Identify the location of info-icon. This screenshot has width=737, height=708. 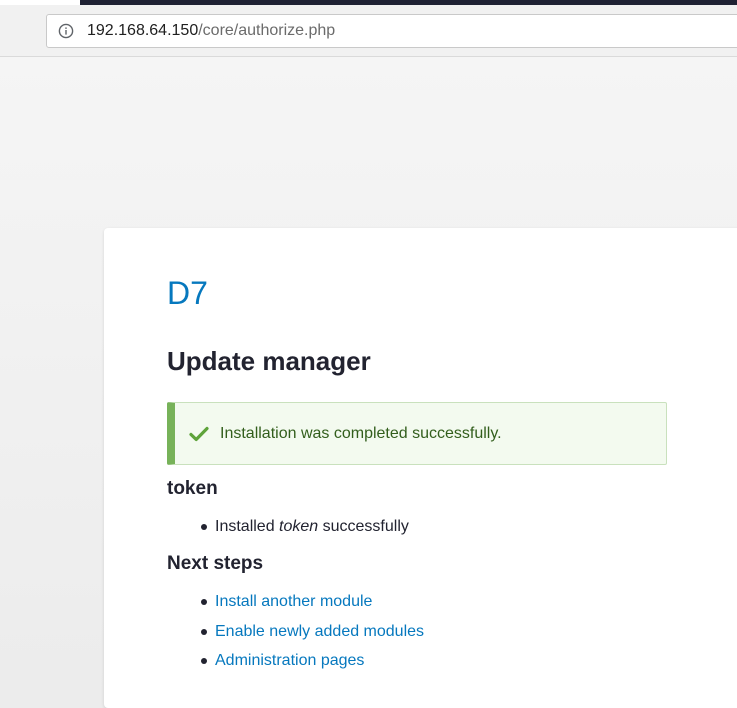
(66, 31).